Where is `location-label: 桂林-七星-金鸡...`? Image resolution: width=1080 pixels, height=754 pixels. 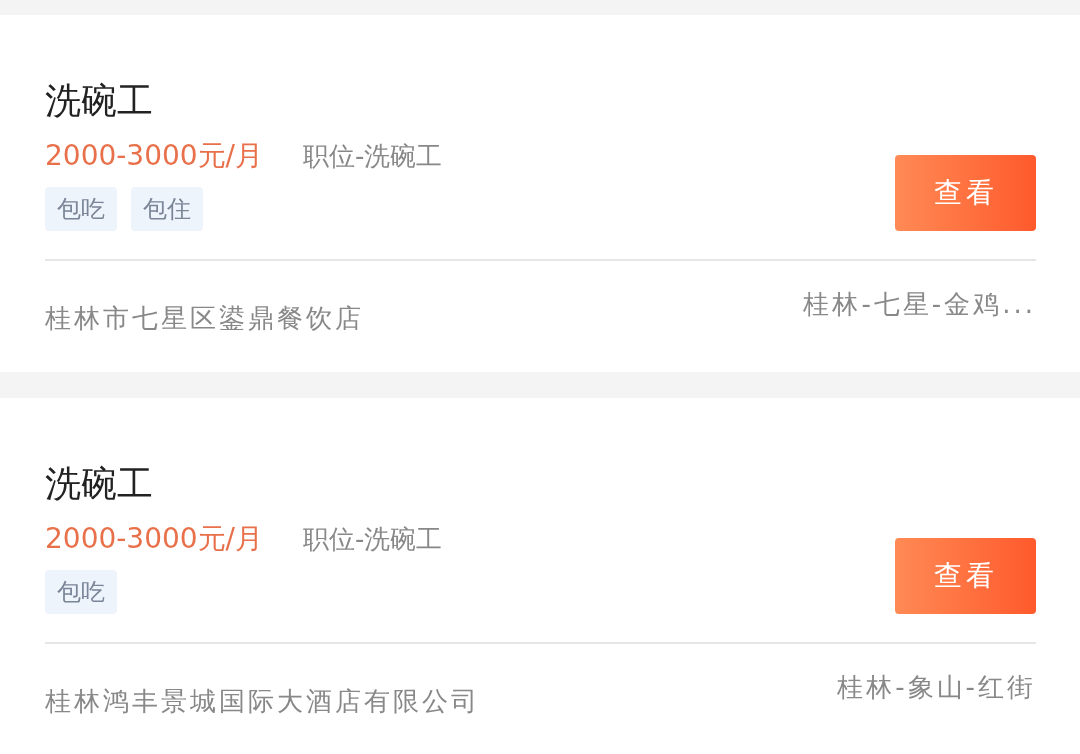 location-label: 桂林-七星-金鸡... is located at coordinates (919, 304).